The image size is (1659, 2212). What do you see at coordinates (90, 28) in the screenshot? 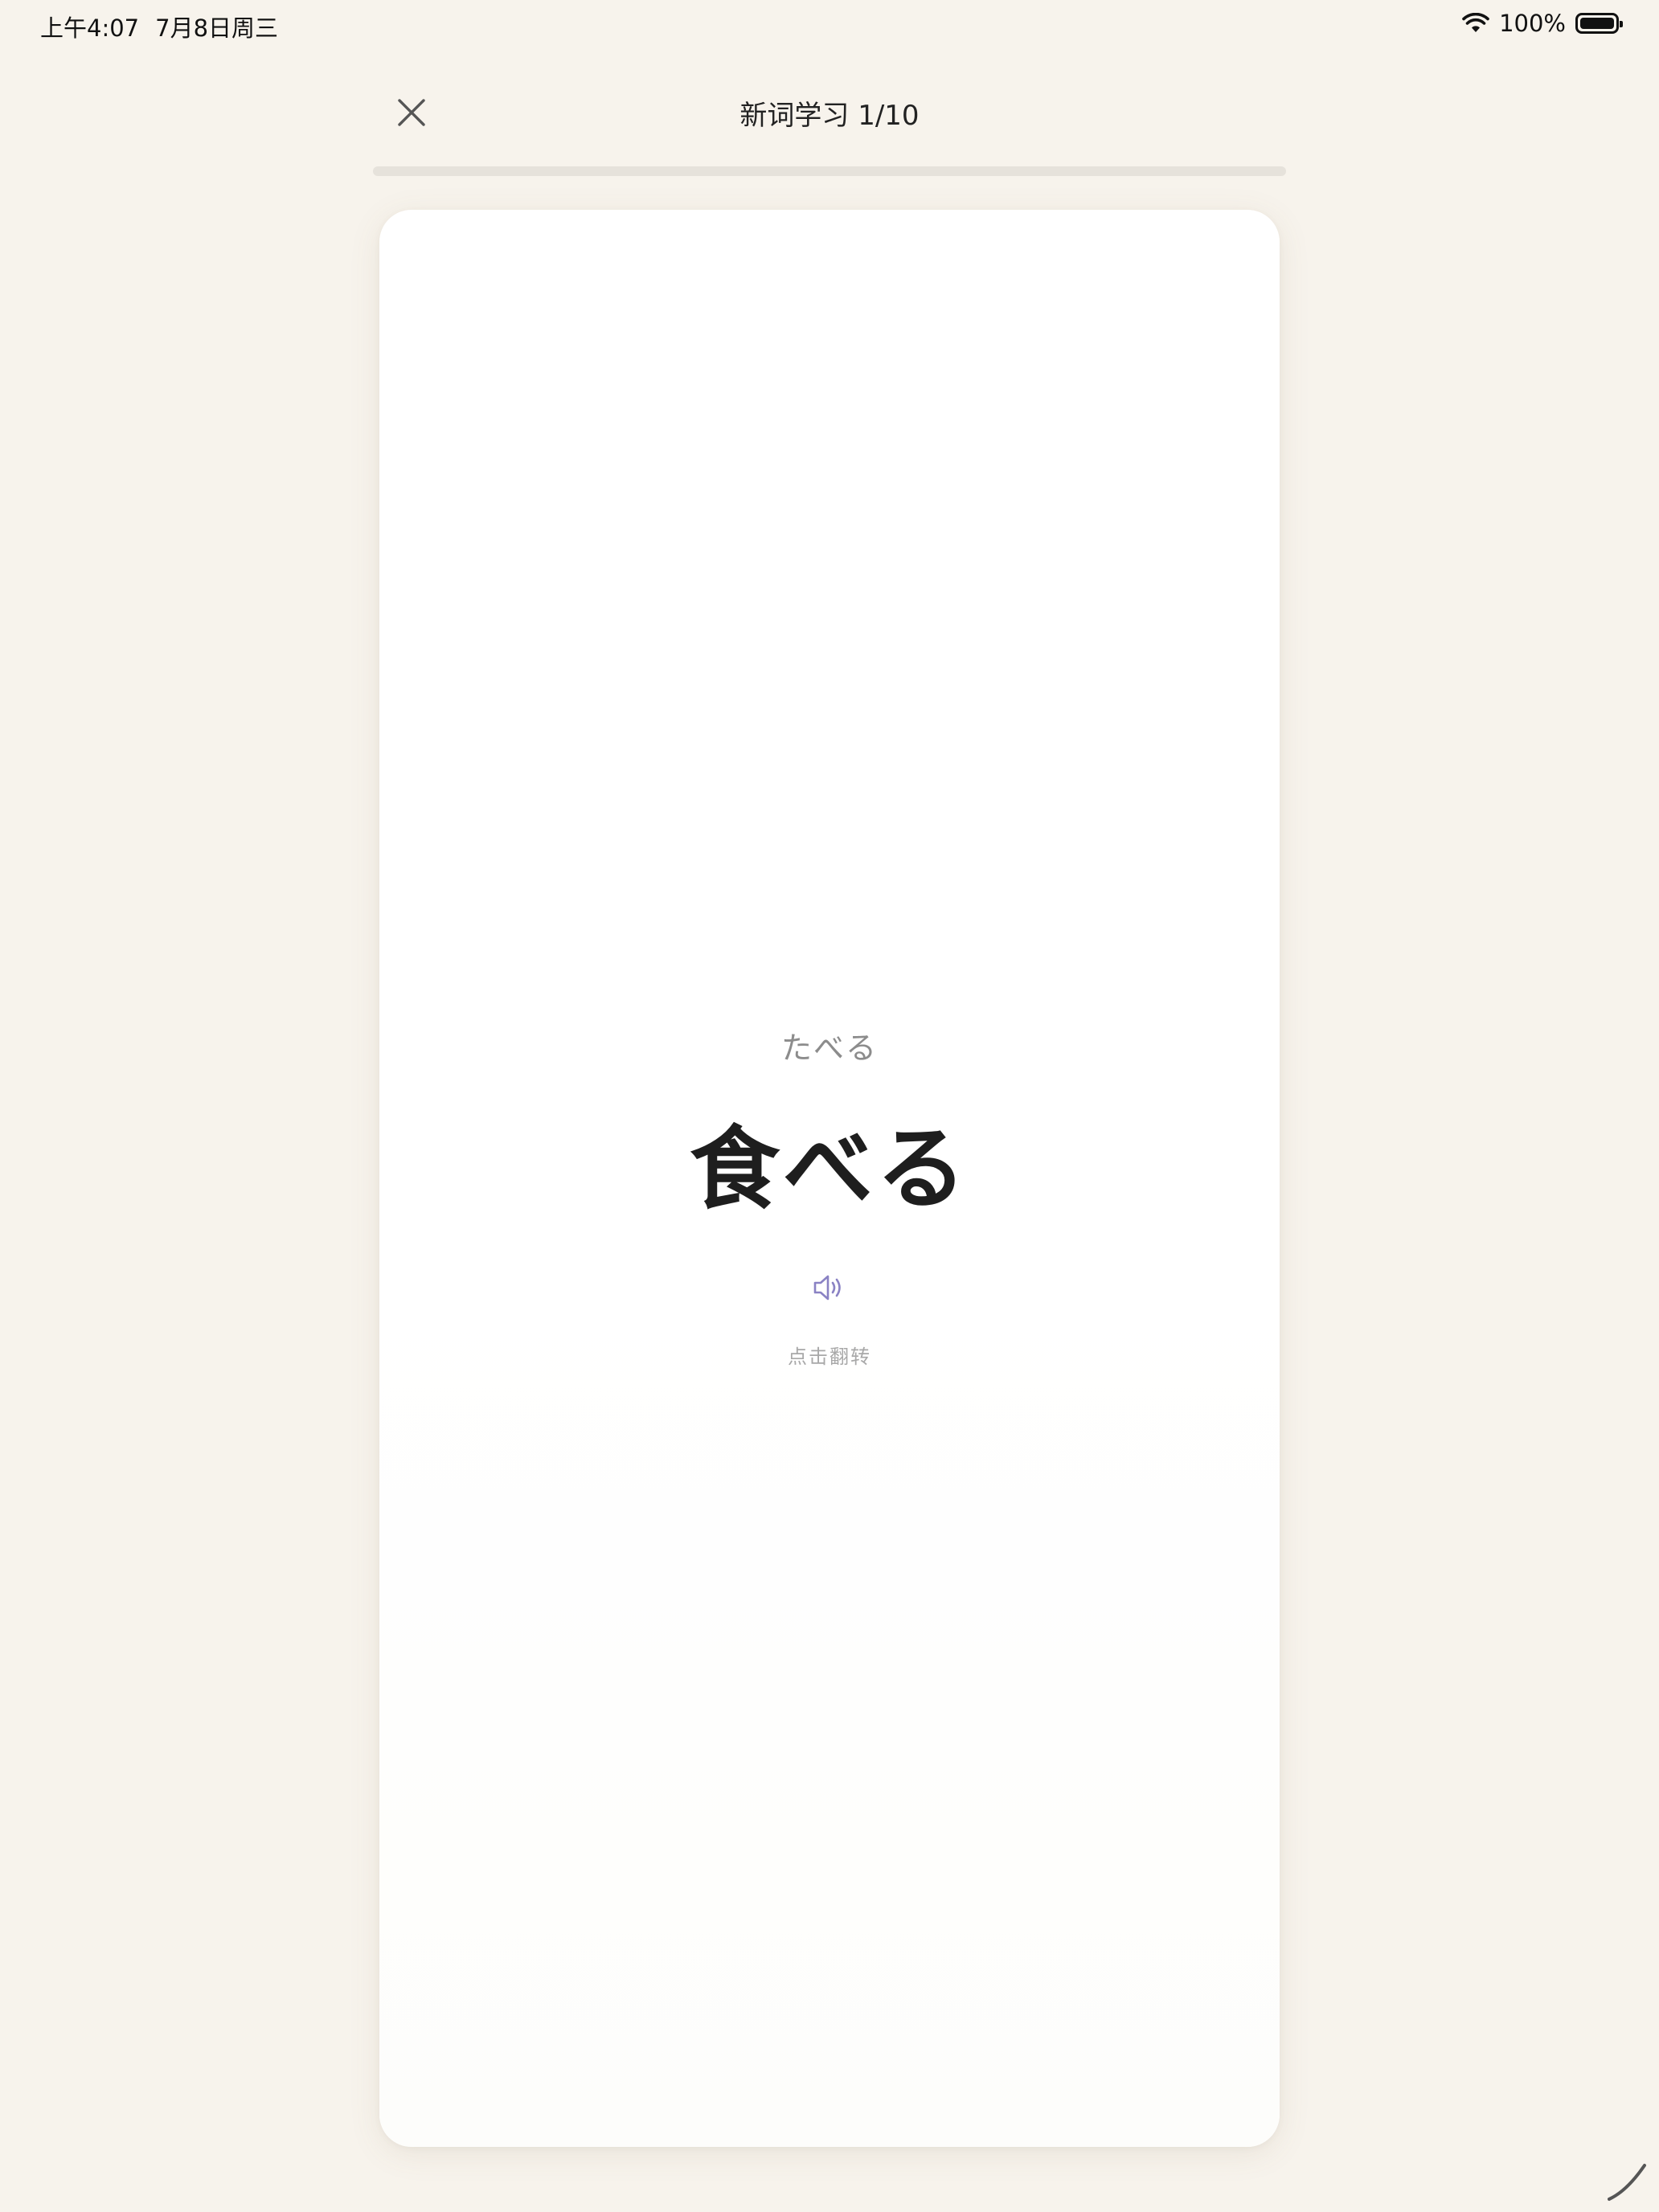
I see `status-time: 上午4:07` at bounding box center [90, 28].